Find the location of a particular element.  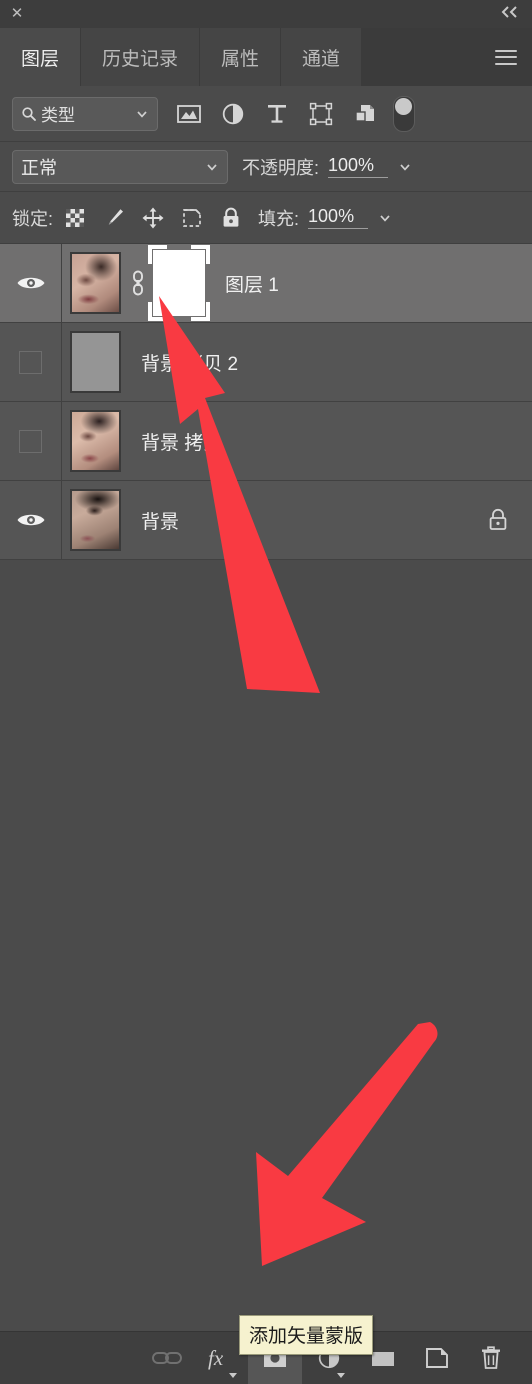

layer-locked-icon is located at coordinates (498, 520).